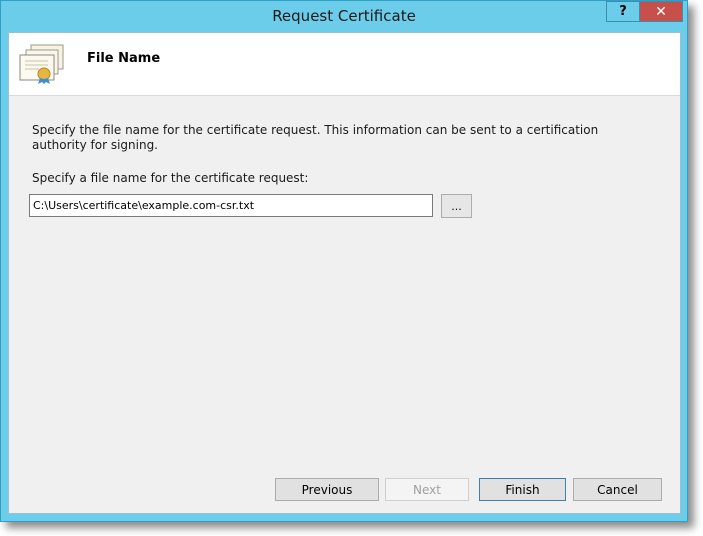 Image resolution: width=703 pixels, height=536 pixels. Describe the element at coordinates (522, 489) in the screenshot. I see `finish-button: Finish` at that location.